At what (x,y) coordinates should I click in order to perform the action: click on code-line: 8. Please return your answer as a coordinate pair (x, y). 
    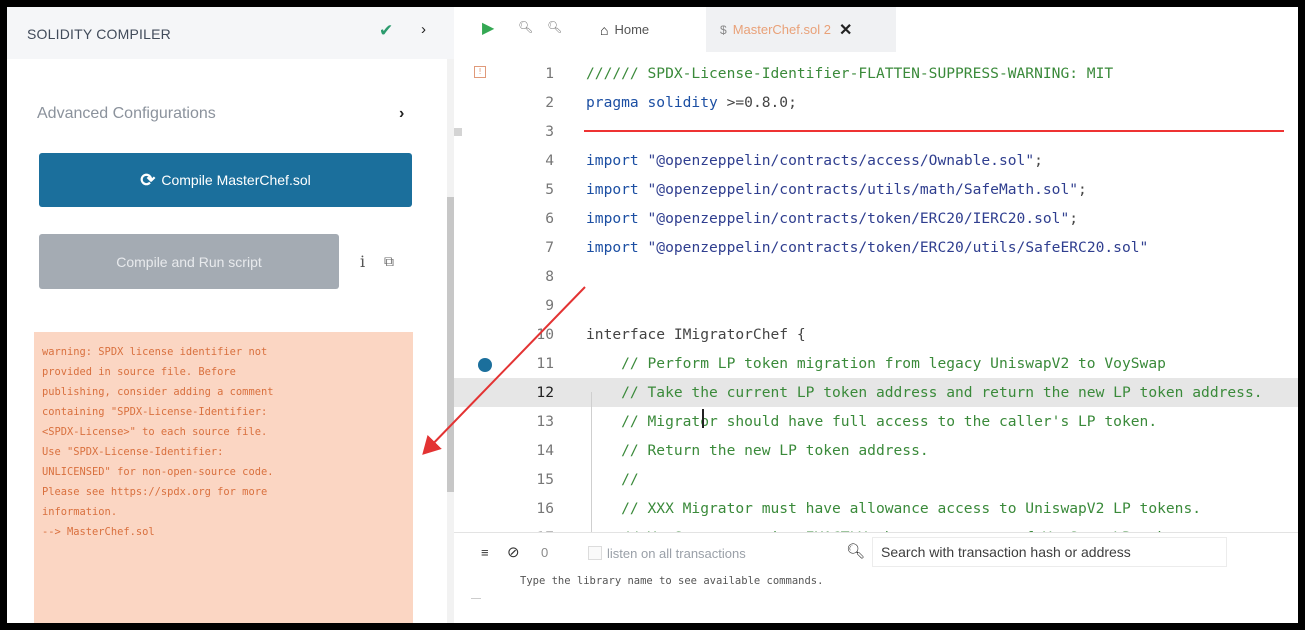
    Looking at the image, I should click on (876, 276).